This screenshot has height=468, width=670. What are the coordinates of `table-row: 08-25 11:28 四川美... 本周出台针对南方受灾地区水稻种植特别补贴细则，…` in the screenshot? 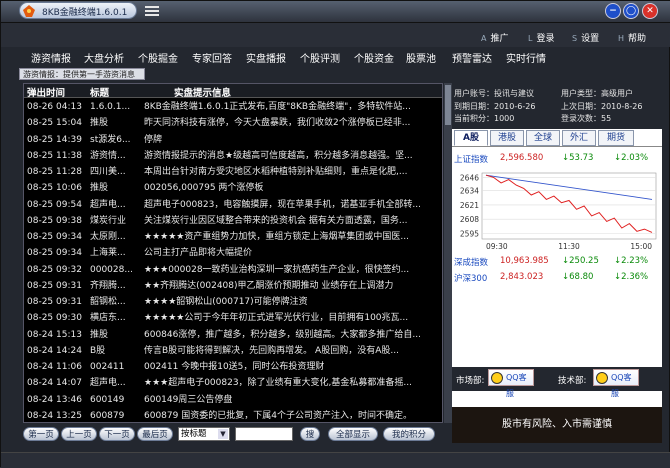 It's located at (233, 172).